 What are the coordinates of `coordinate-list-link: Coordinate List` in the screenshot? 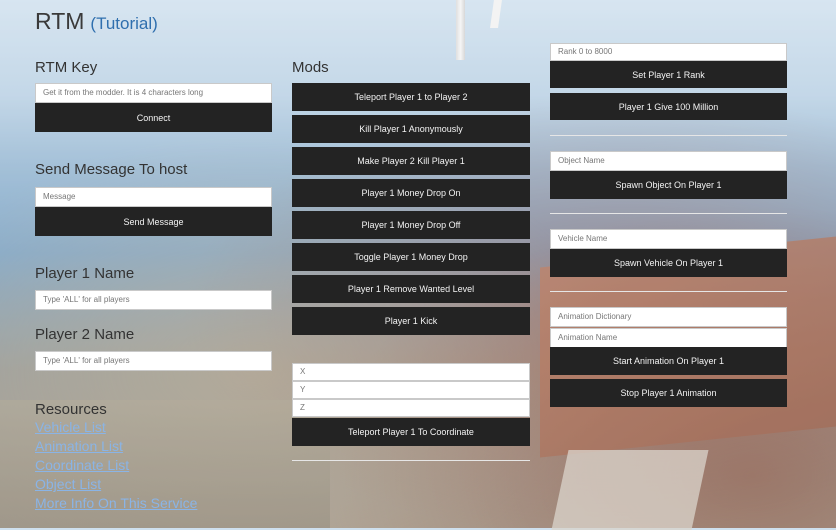 It's located at (82, 465).